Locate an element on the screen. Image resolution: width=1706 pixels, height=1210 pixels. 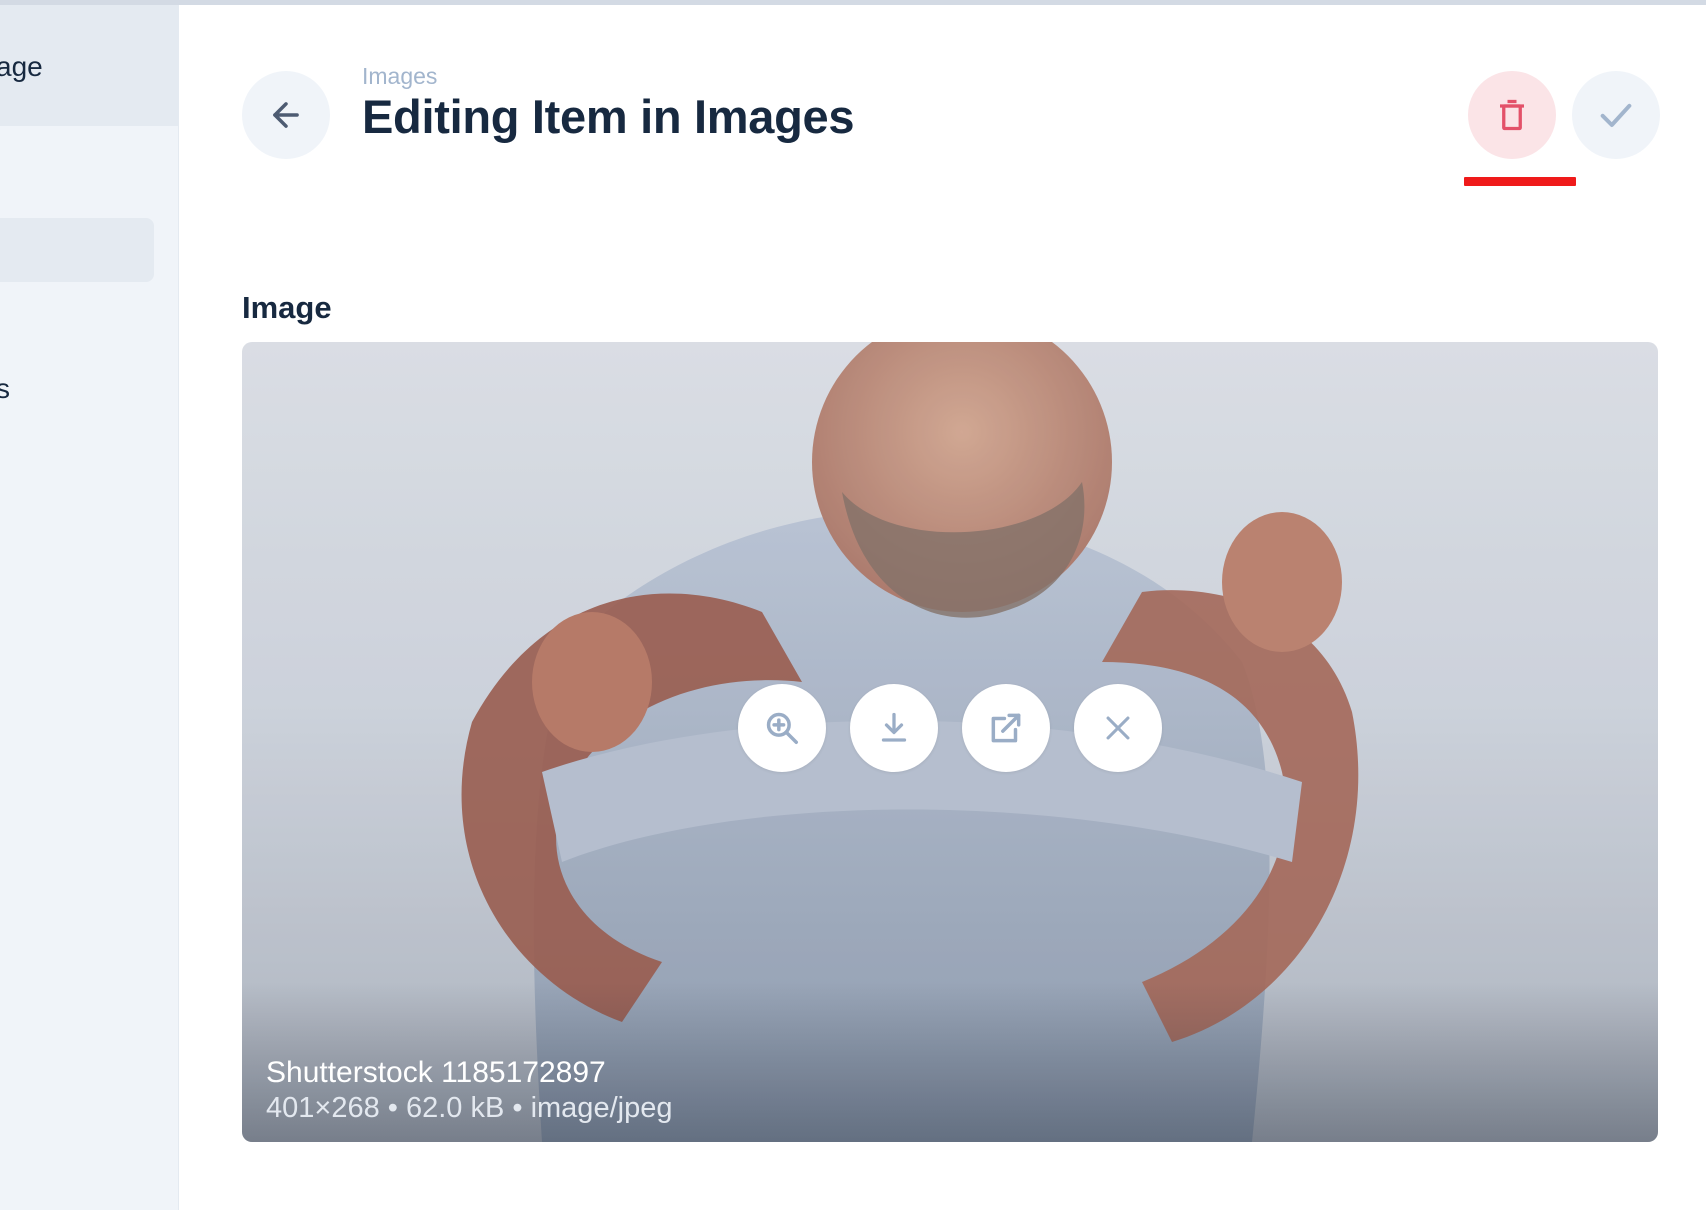
sidebar-item-label: age is located at coordinates (21, 66).